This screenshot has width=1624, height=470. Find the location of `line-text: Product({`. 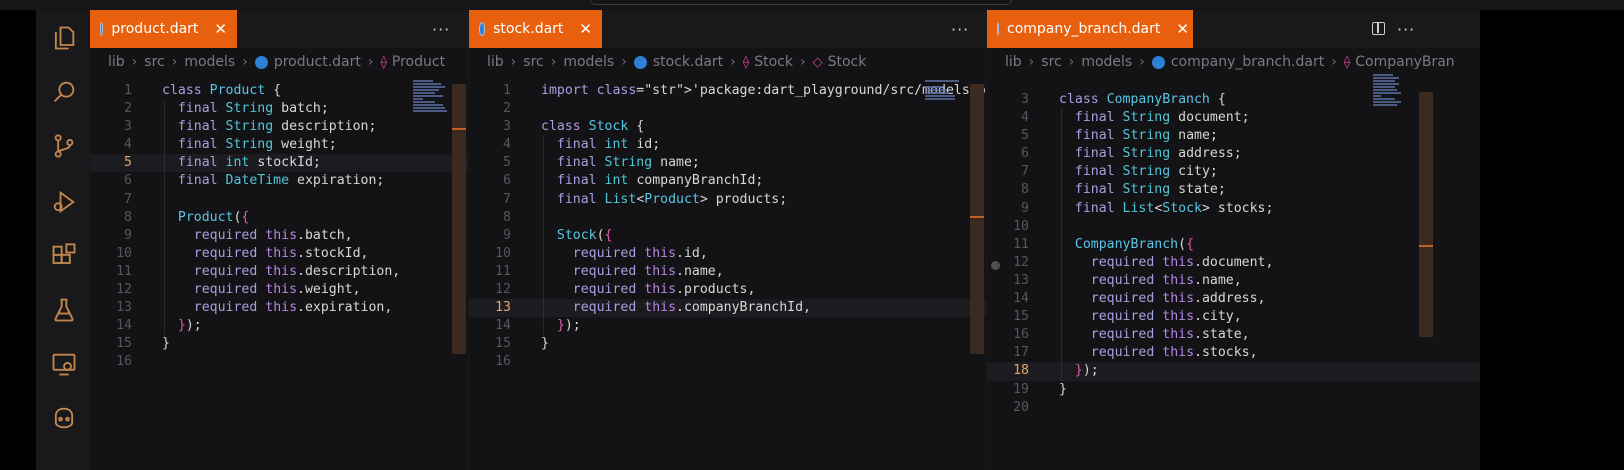

line-text: Product({ is located at coordinates (213, 217).